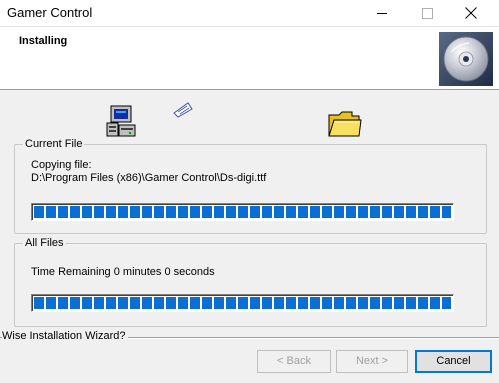  I want to click on back-button: < Back, so click(294, 361).